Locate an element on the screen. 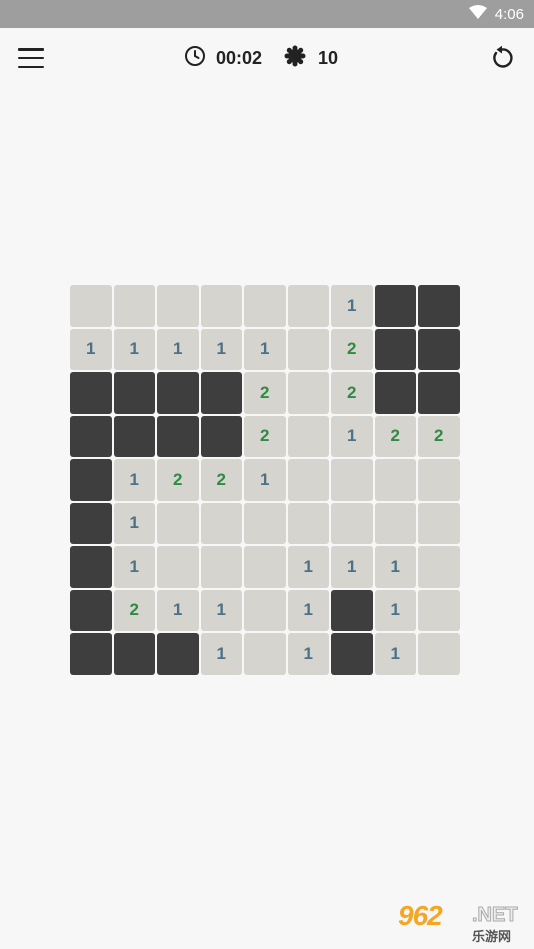  status-bar: 4:06 is located at coordinates (267, 14).